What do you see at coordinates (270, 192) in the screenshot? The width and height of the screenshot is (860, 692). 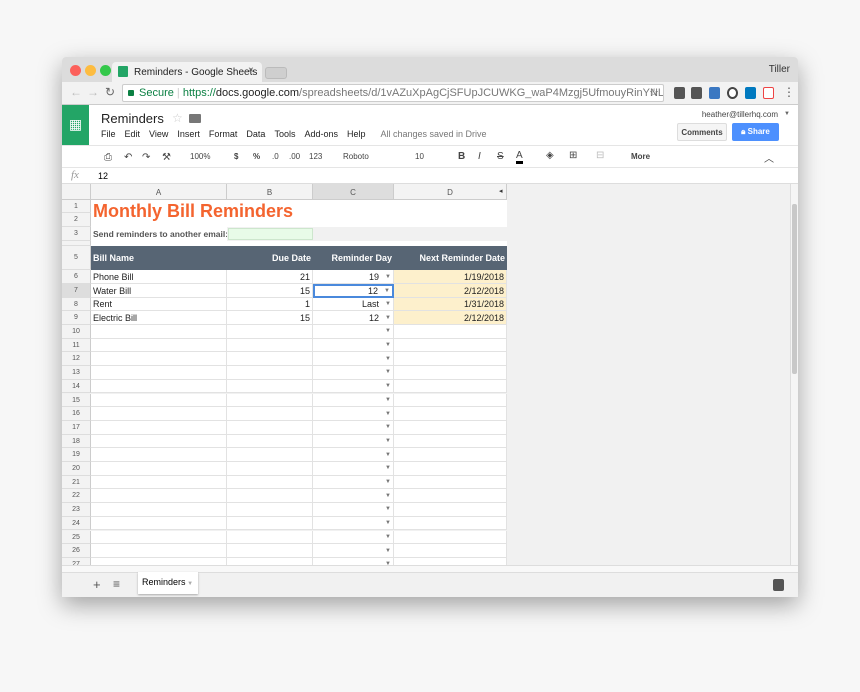 I see `column-header-B: B` at bounding box center [270, 192].